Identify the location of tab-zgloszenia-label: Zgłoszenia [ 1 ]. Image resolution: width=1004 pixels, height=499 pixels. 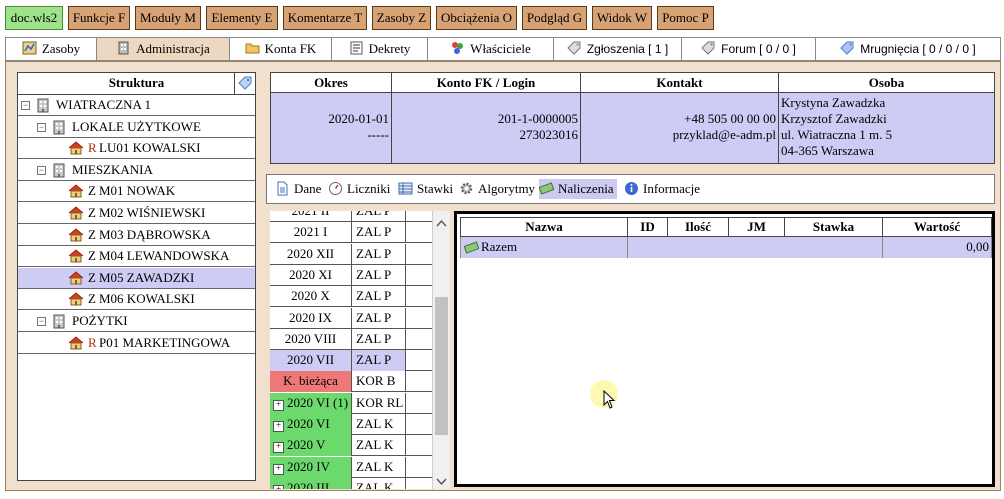
(627, 49).